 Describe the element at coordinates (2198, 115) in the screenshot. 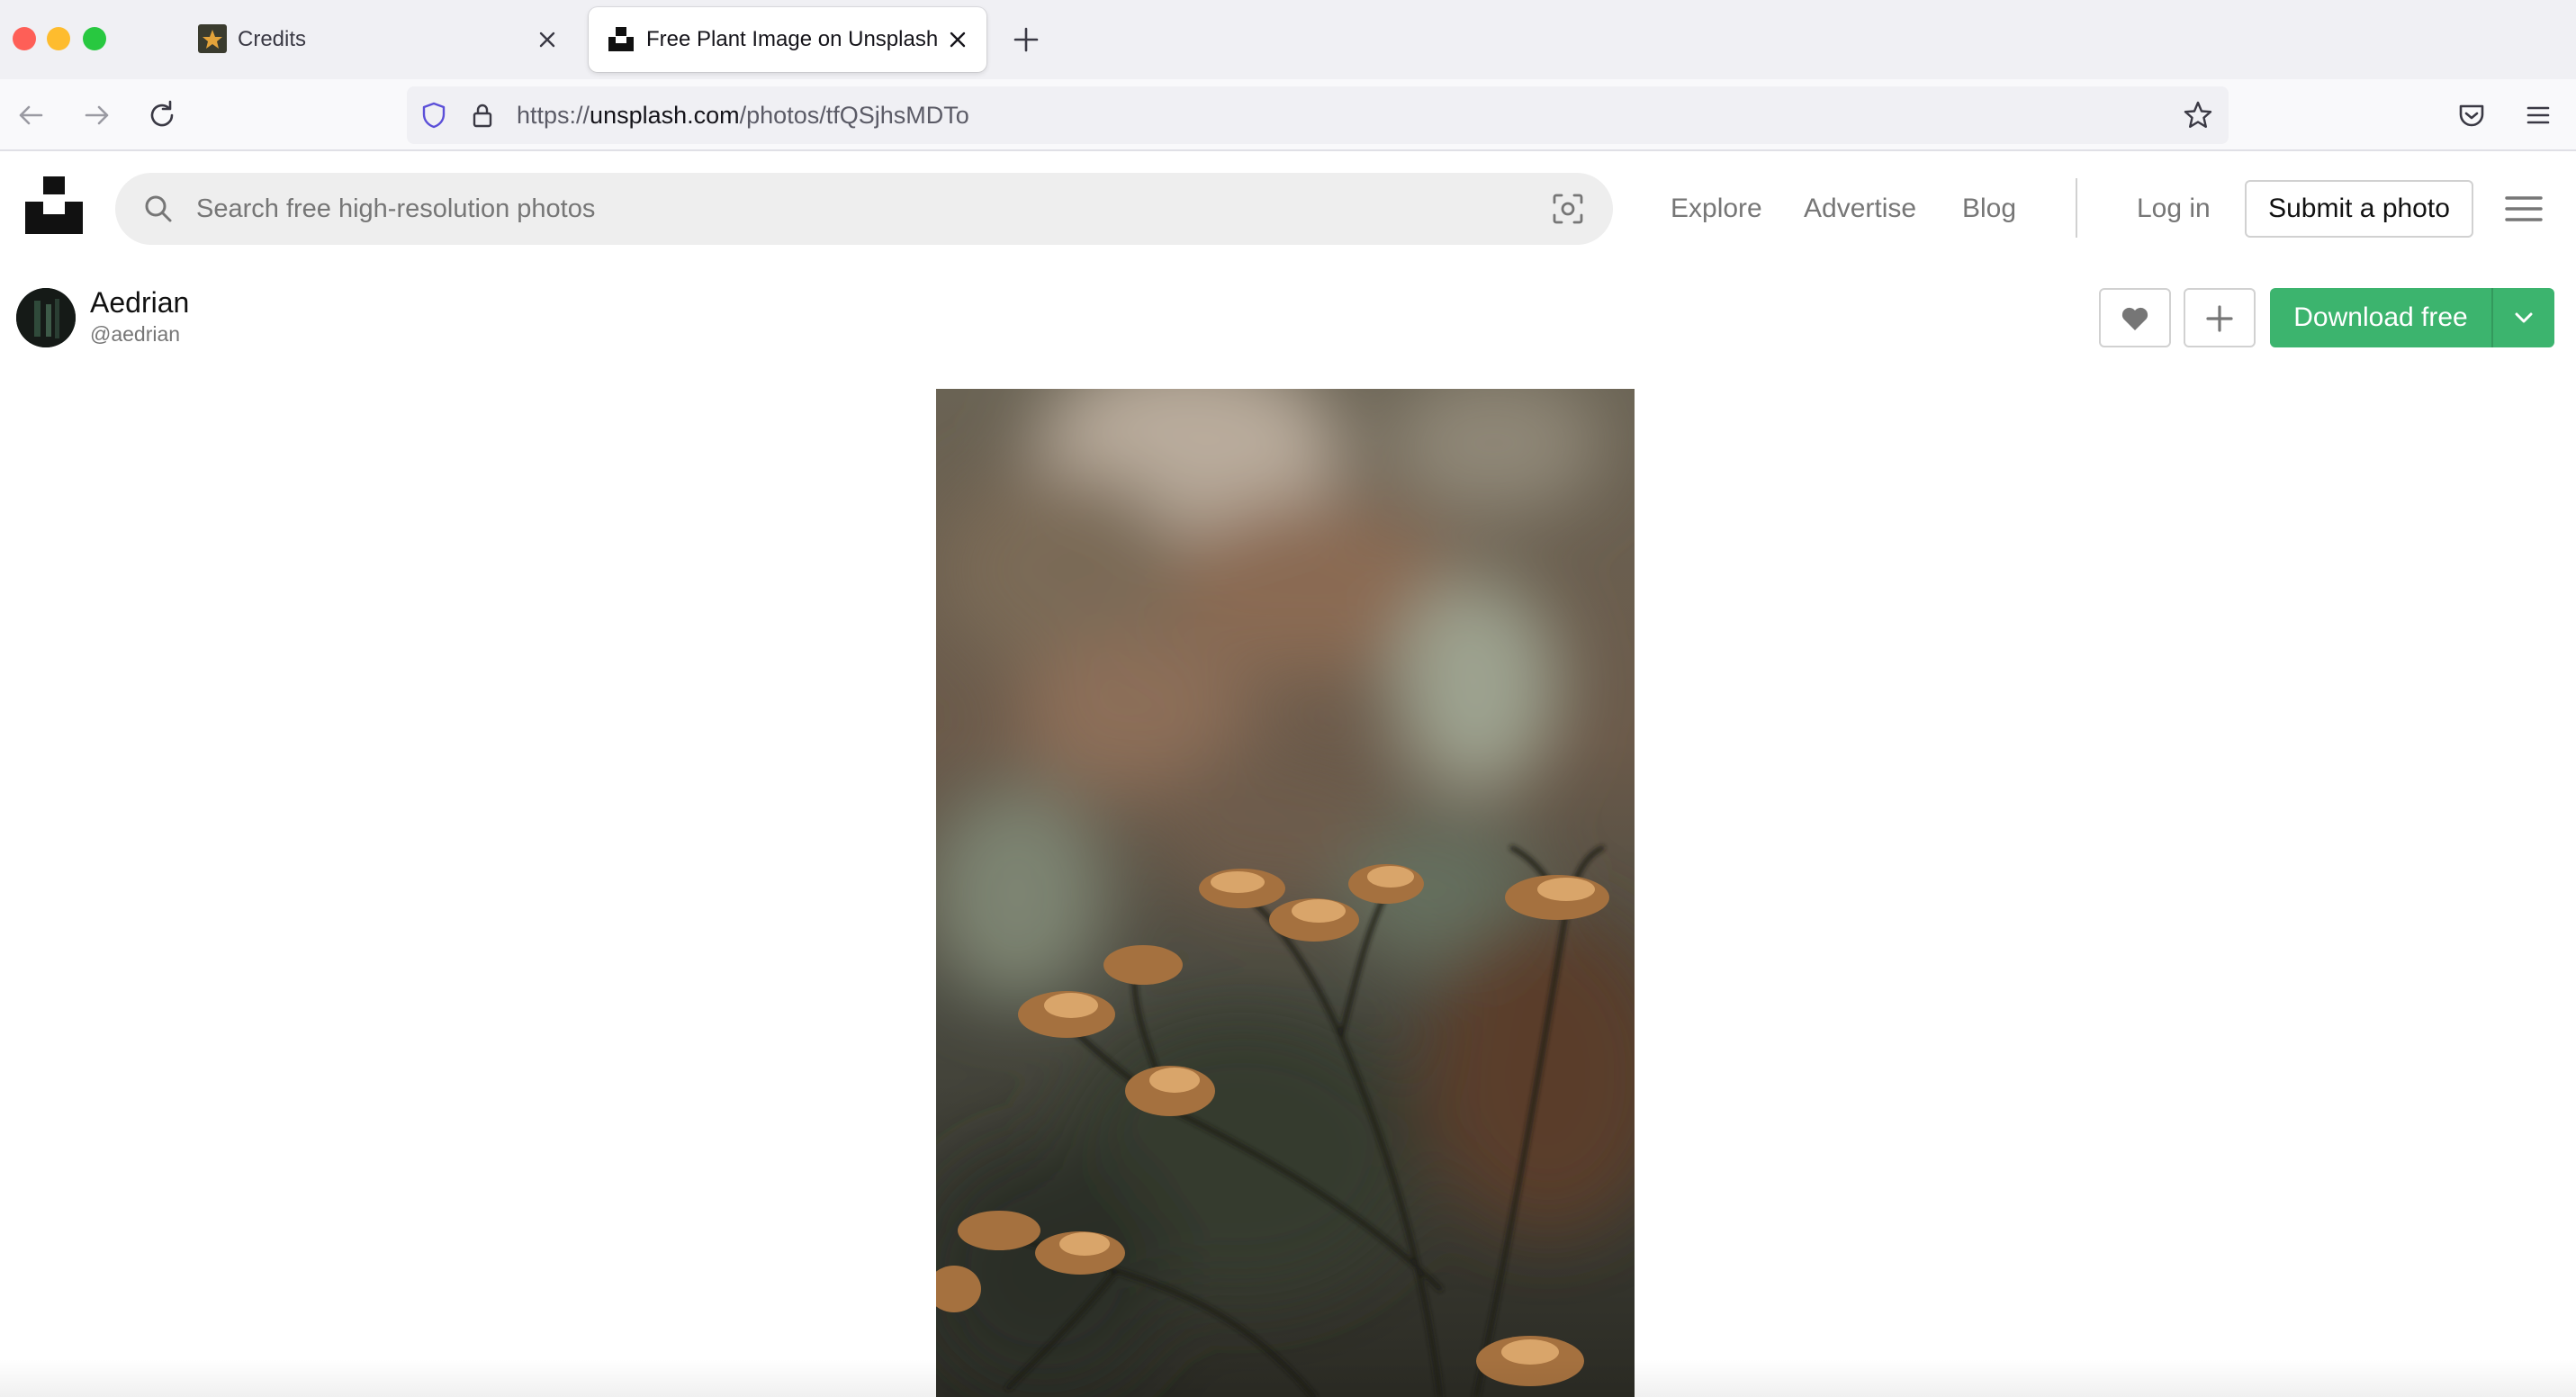

I see `bookmark-star-icon` at that location.